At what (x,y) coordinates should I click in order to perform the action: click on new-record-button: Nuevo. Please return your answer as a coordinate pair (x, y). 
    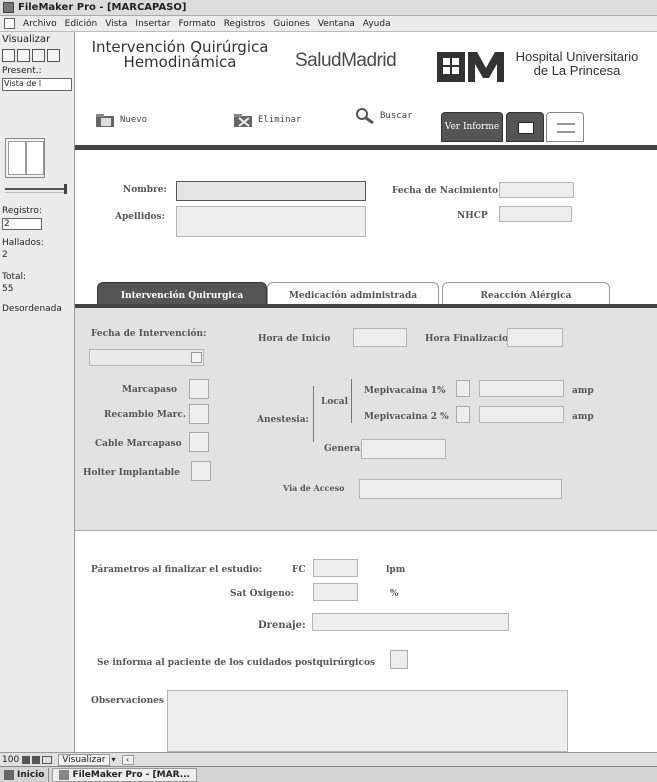
    Looking at the image, I should click on (121, 120).